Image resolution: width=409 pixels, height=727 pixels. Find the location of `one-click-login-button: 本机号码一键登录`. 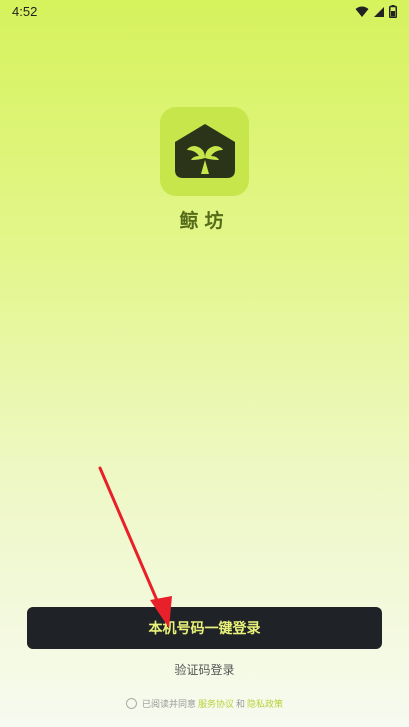

one-click-login-button: 本机号码一键登录 is located at coordinates (204, 628).